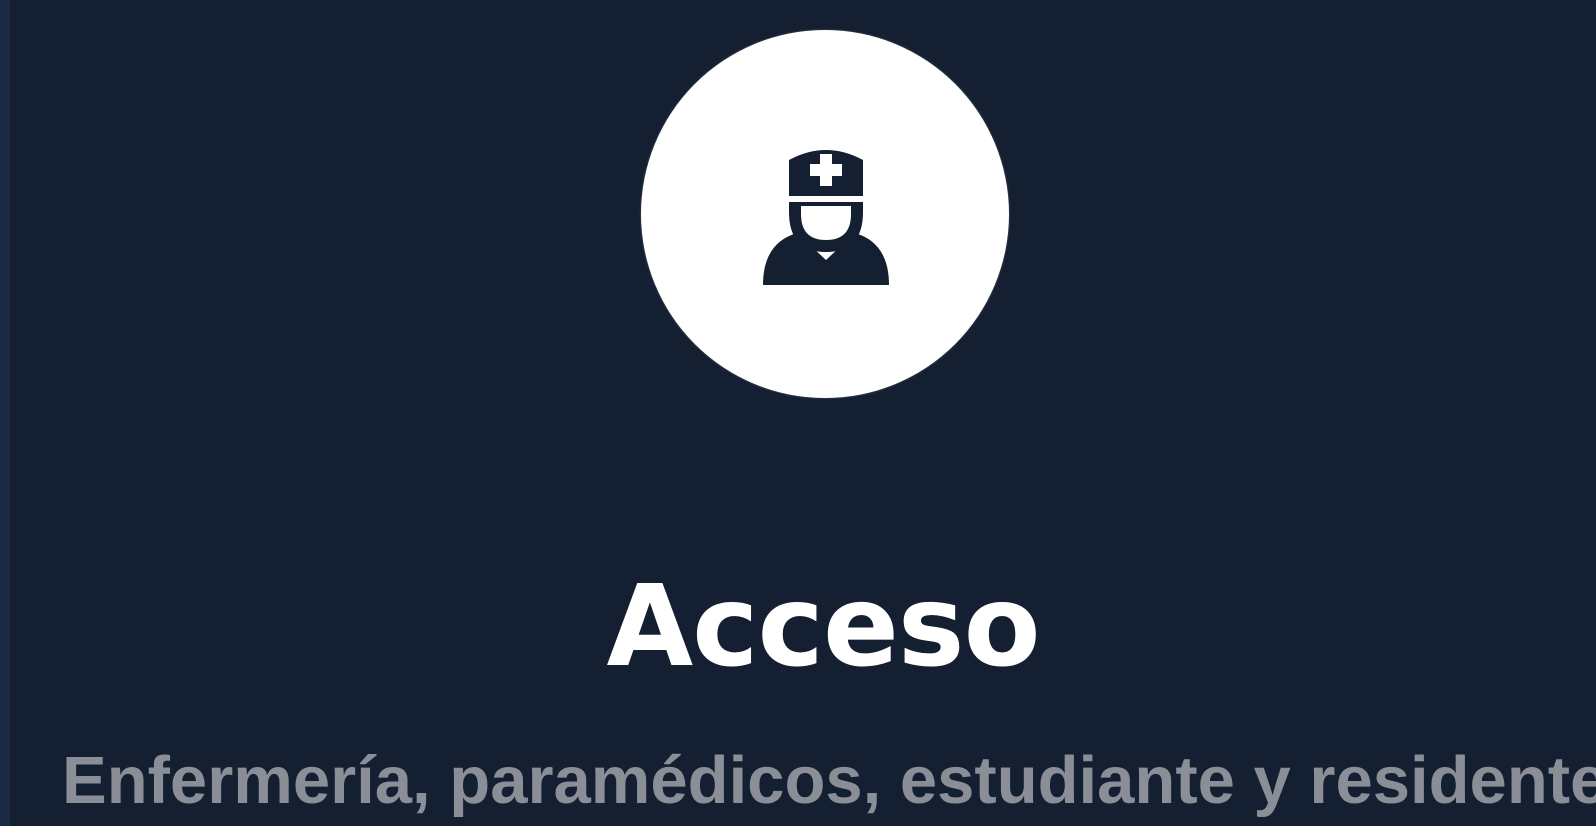 The height and width of the screenshot is (826, 1596). I want to click on left-edge-strip, so click(5, 413).